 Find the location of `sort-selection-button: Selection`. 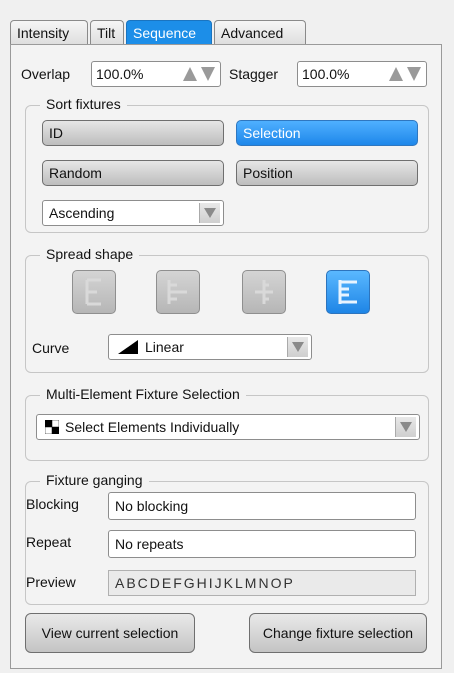

sort-selection-button: Selection is located at coordinates (327, 133).